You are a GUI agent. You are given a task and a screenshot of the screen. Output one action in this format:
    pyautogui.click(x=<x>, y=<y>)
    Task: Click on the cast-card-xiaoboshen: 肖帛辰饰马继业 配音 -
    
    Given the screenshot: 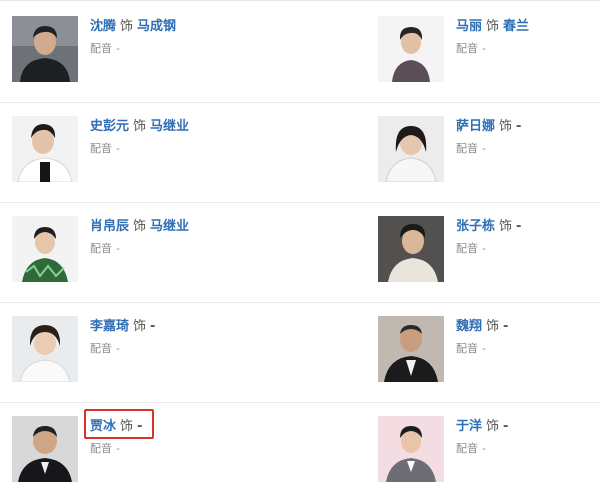 What is the action you would take?
    pyautogui.click(x=142, y=251)
    